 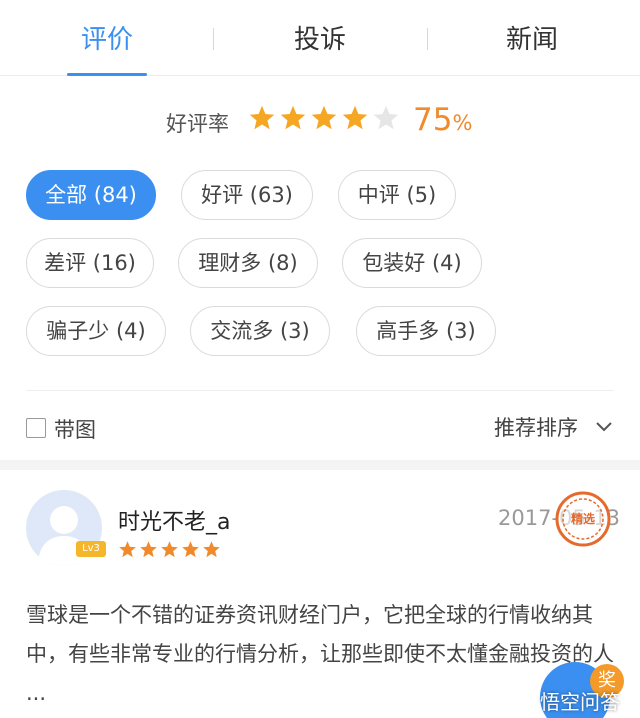 I want to click on star-empty-icon, so click(x=386, y=117).